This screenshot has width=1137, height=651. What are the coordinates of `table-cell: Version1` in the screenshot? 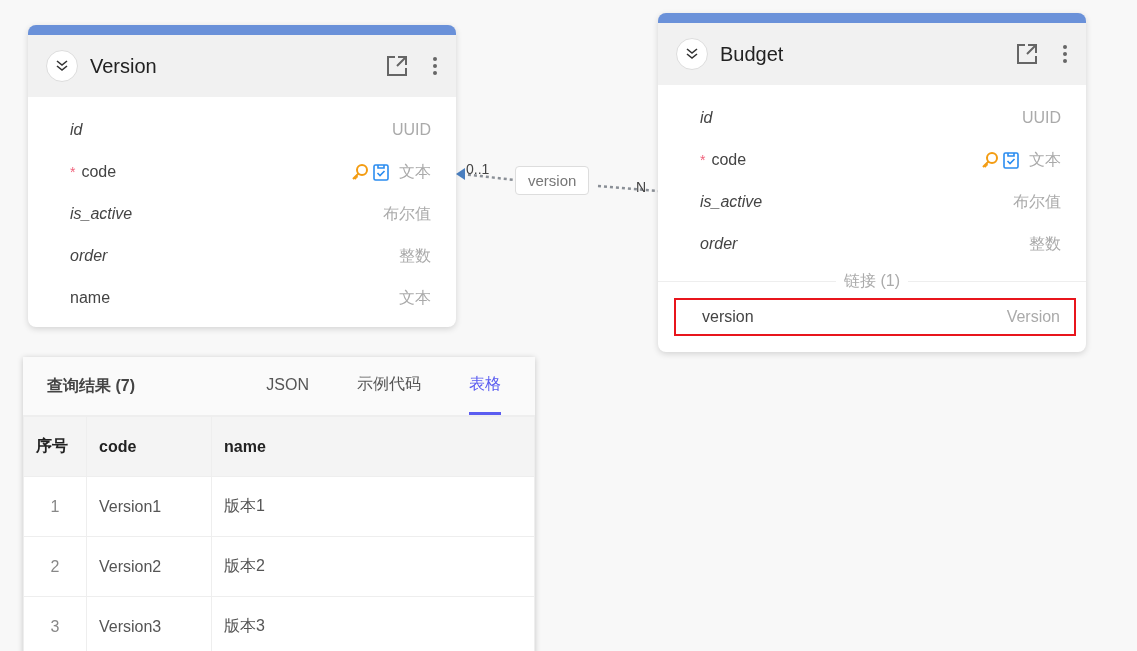 It's located at (149, 506).